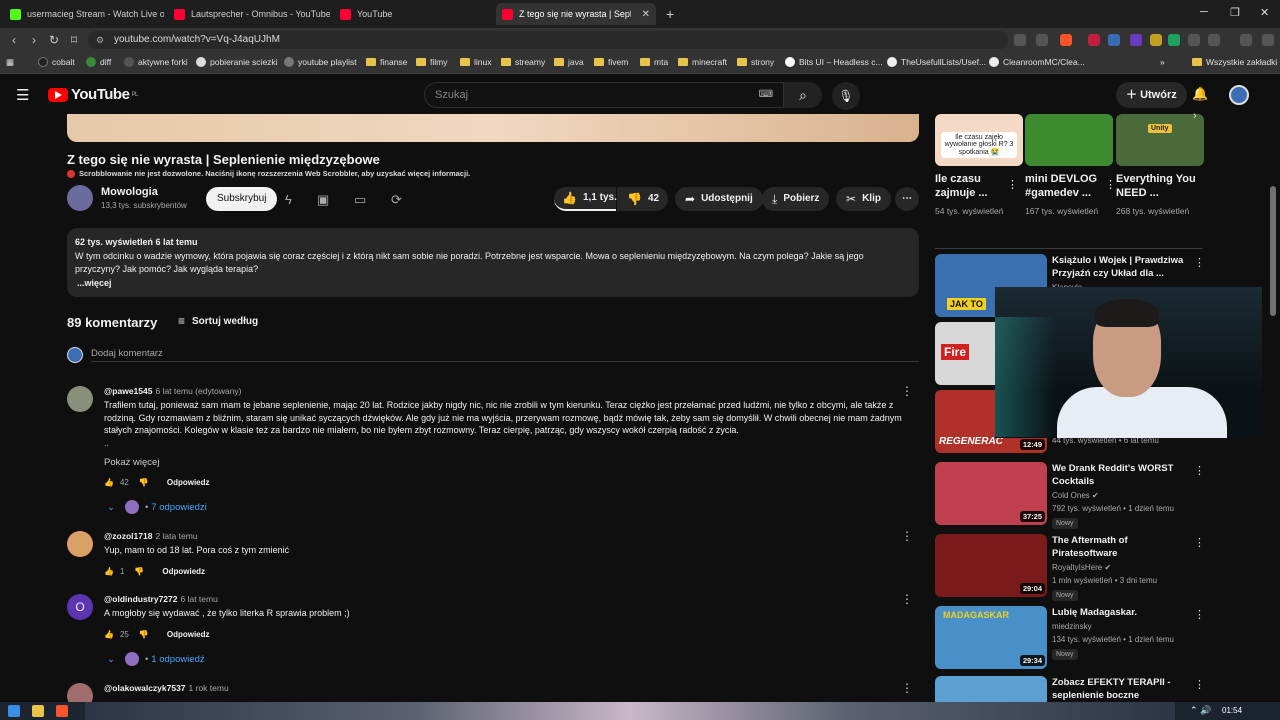 The image size is (1280, 720). Describe the element at coordinates (62, 711) in the screenshot. I see `brave-browser-icon` at that location.